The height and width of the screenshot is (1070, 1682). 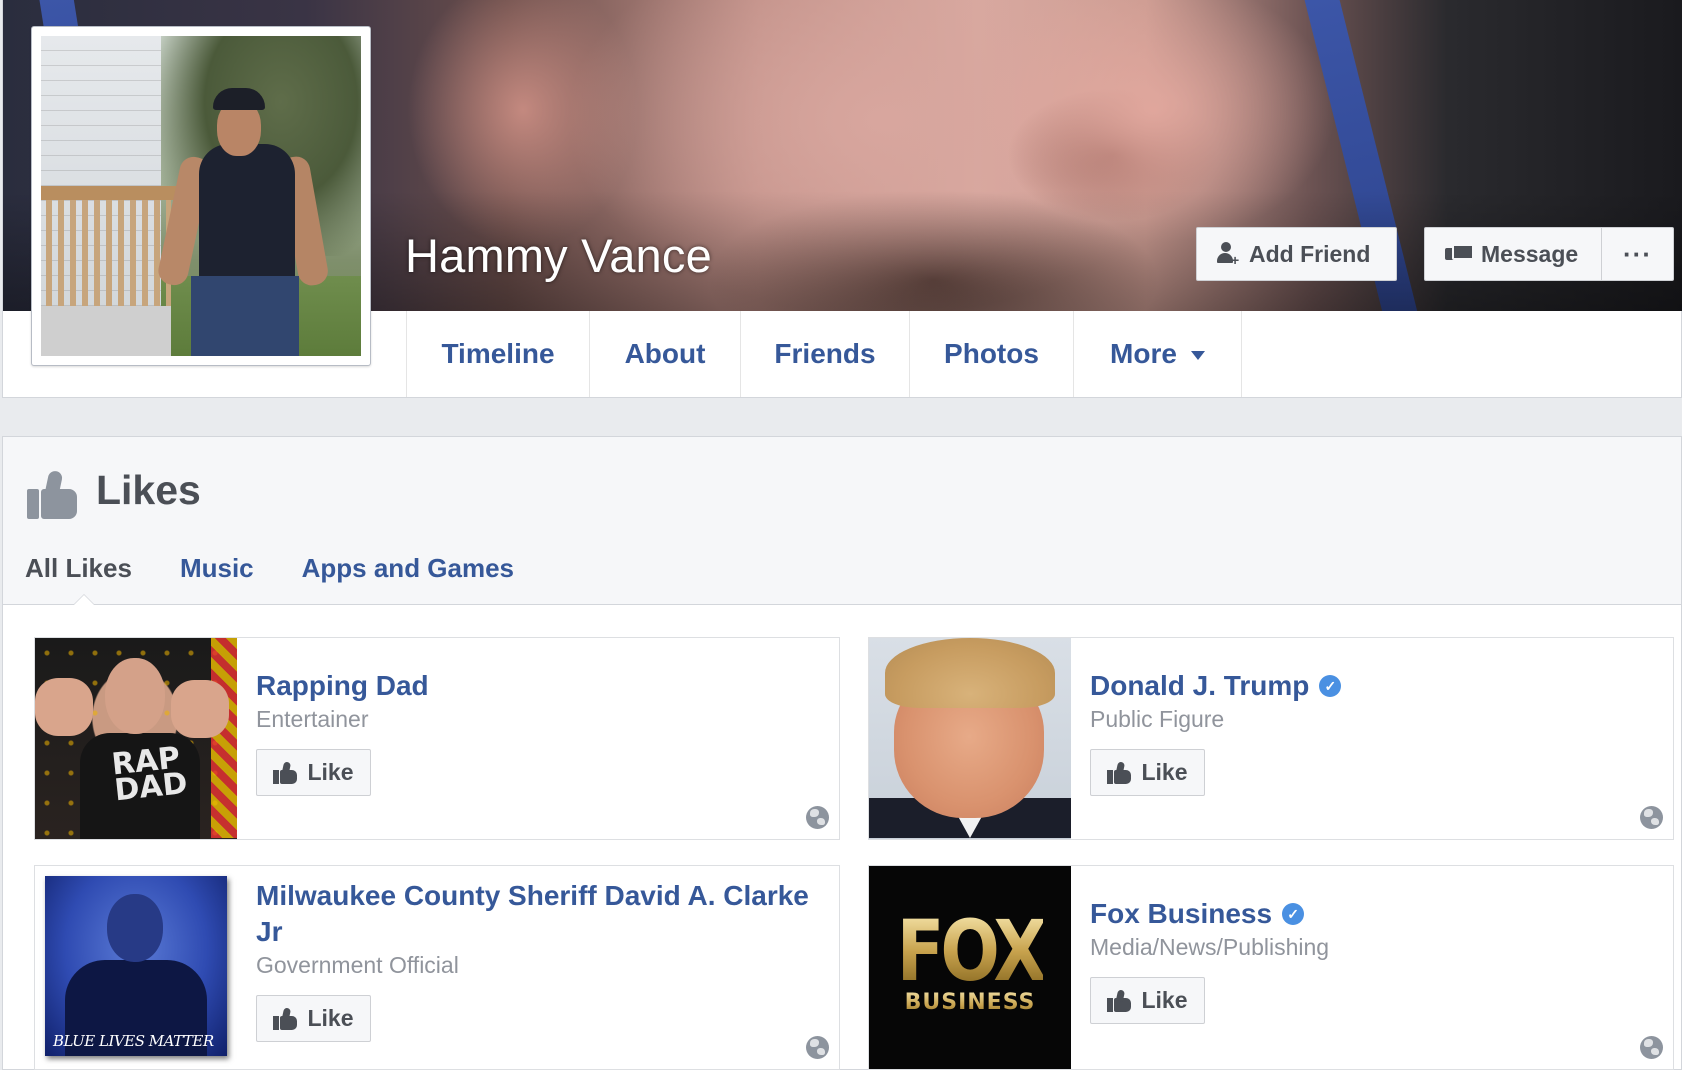 I want to click on message-button: Message, so click(x=1513, y=254).